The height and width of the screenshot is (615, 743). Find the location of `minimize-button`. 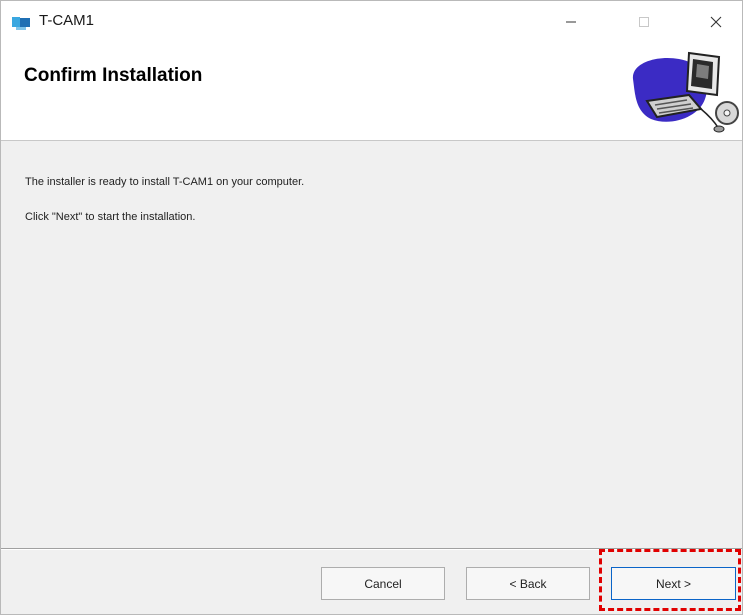

minimize-button is located at coordinates (571, 22).